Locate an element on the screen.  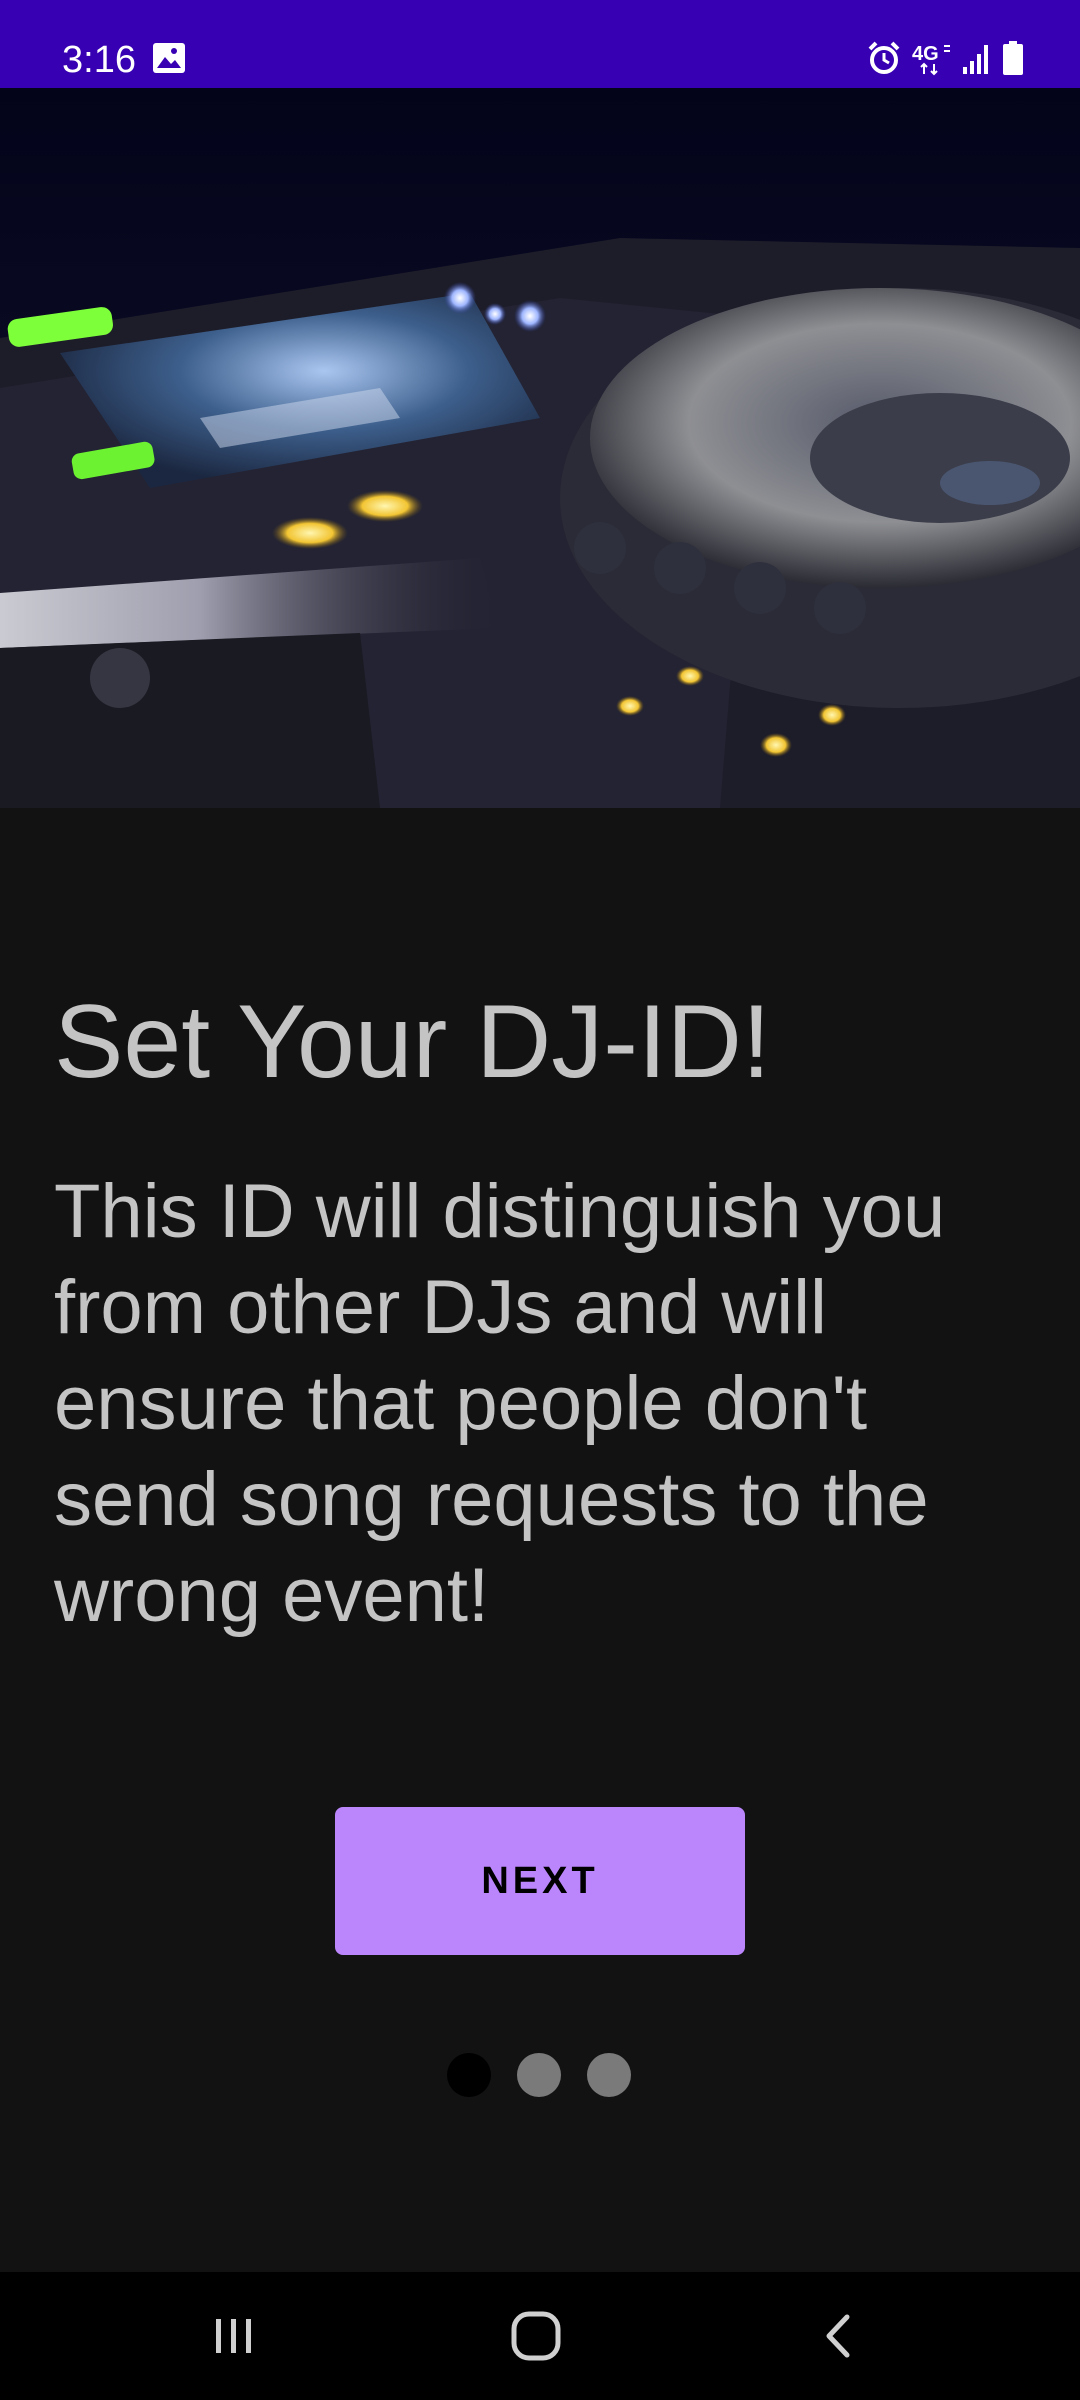
status-icons: 4G is located at coordinates (945, 60).